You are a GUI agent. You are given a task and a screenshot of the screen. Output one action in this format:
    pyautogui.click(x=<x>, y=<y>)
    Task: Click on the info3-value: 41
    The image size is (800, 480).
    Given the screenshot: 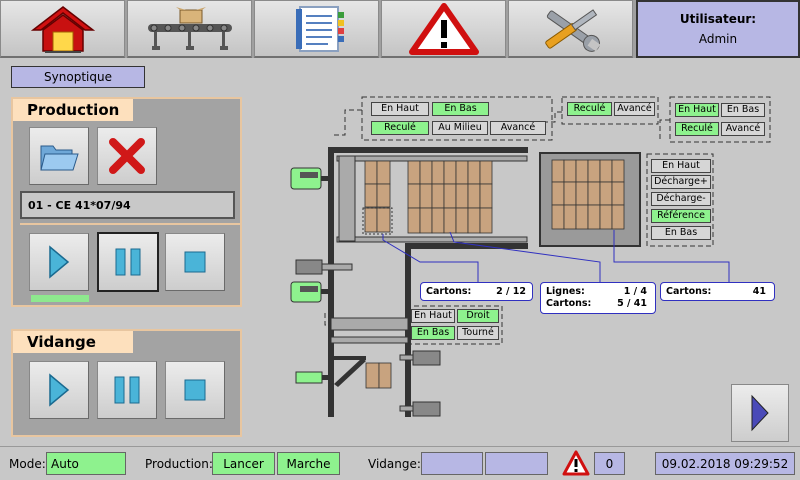 What is the action you would take?
    pyautogui.click(x=759, y=291)
    